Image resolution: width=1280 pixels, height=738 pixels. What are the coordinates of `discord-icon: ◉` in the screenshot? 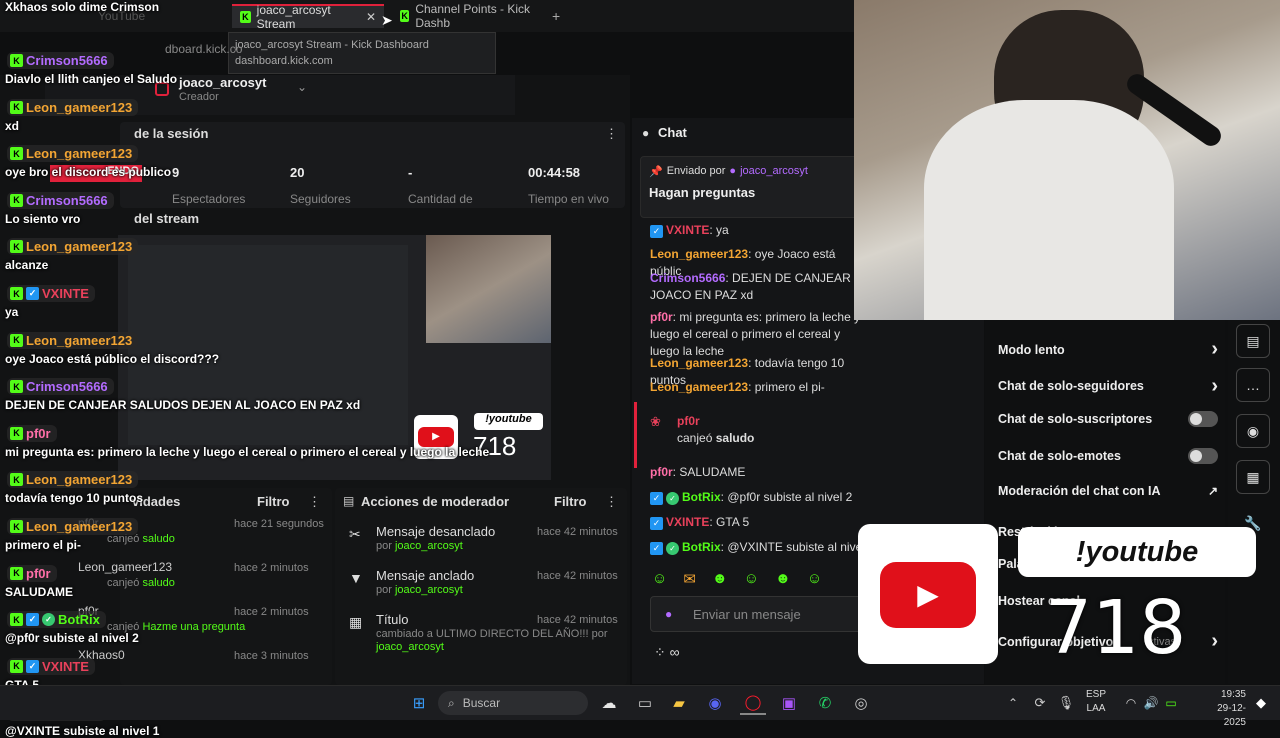 It's located at (715, 703).